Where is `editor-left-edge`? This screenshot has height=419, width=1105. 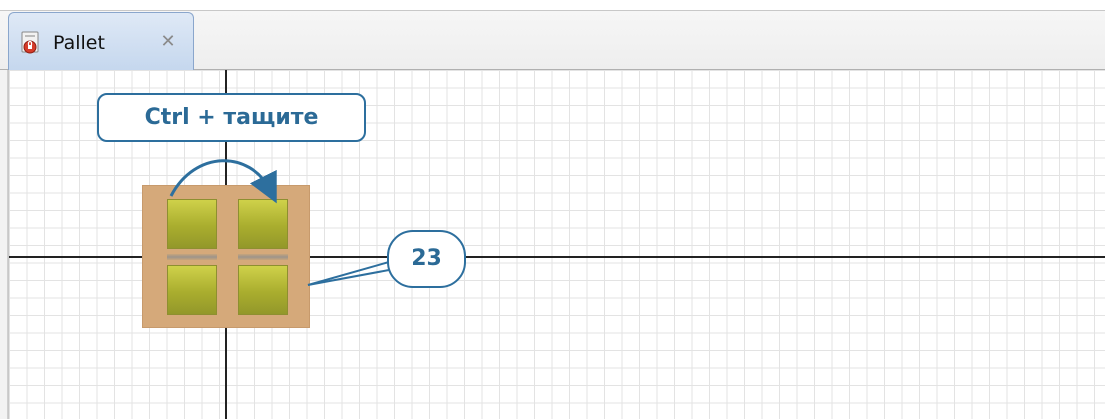 editor-left-edge is located at coordinates (4, 244).